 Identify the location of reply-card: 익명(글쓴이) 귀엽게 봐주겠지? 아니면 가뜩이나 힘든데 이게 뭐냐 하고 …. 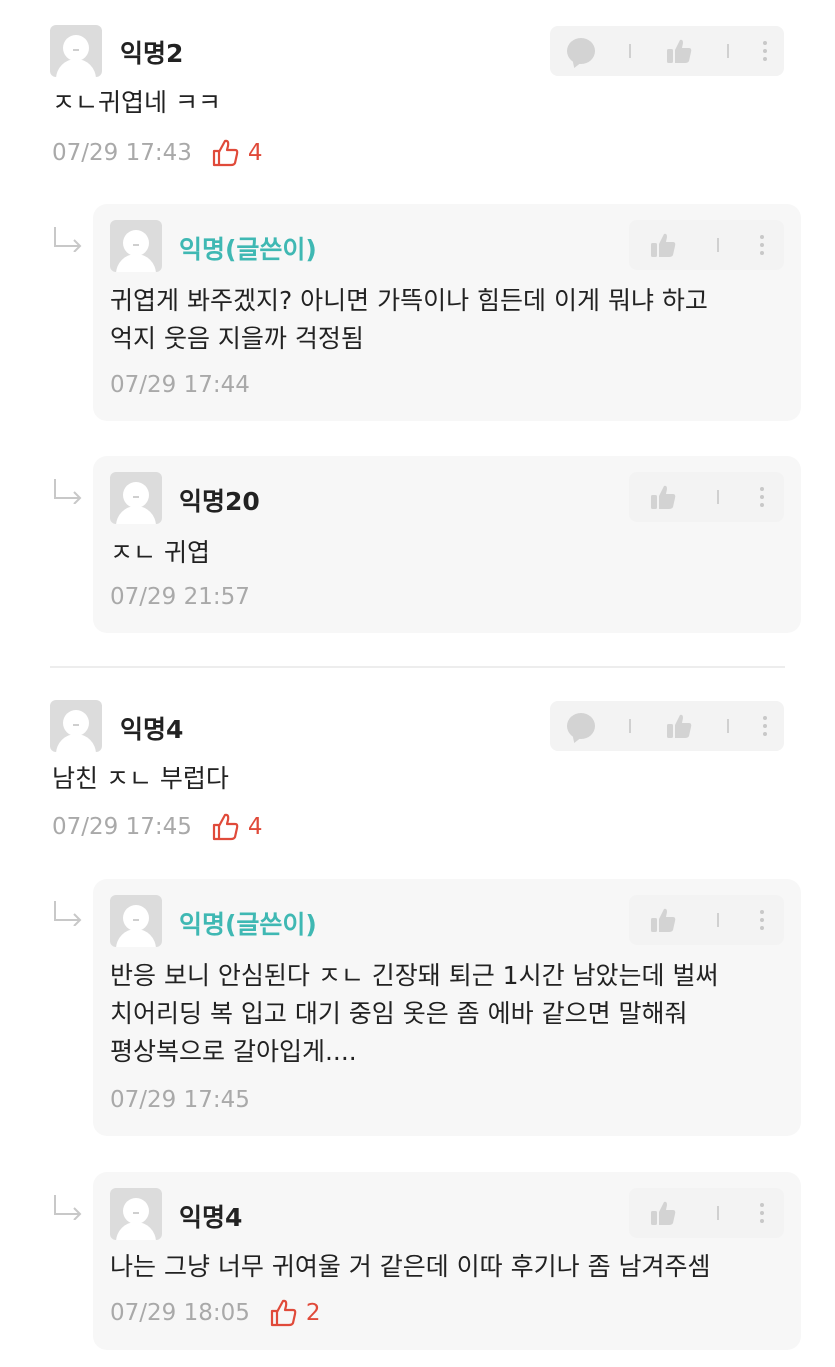
(447, 312).